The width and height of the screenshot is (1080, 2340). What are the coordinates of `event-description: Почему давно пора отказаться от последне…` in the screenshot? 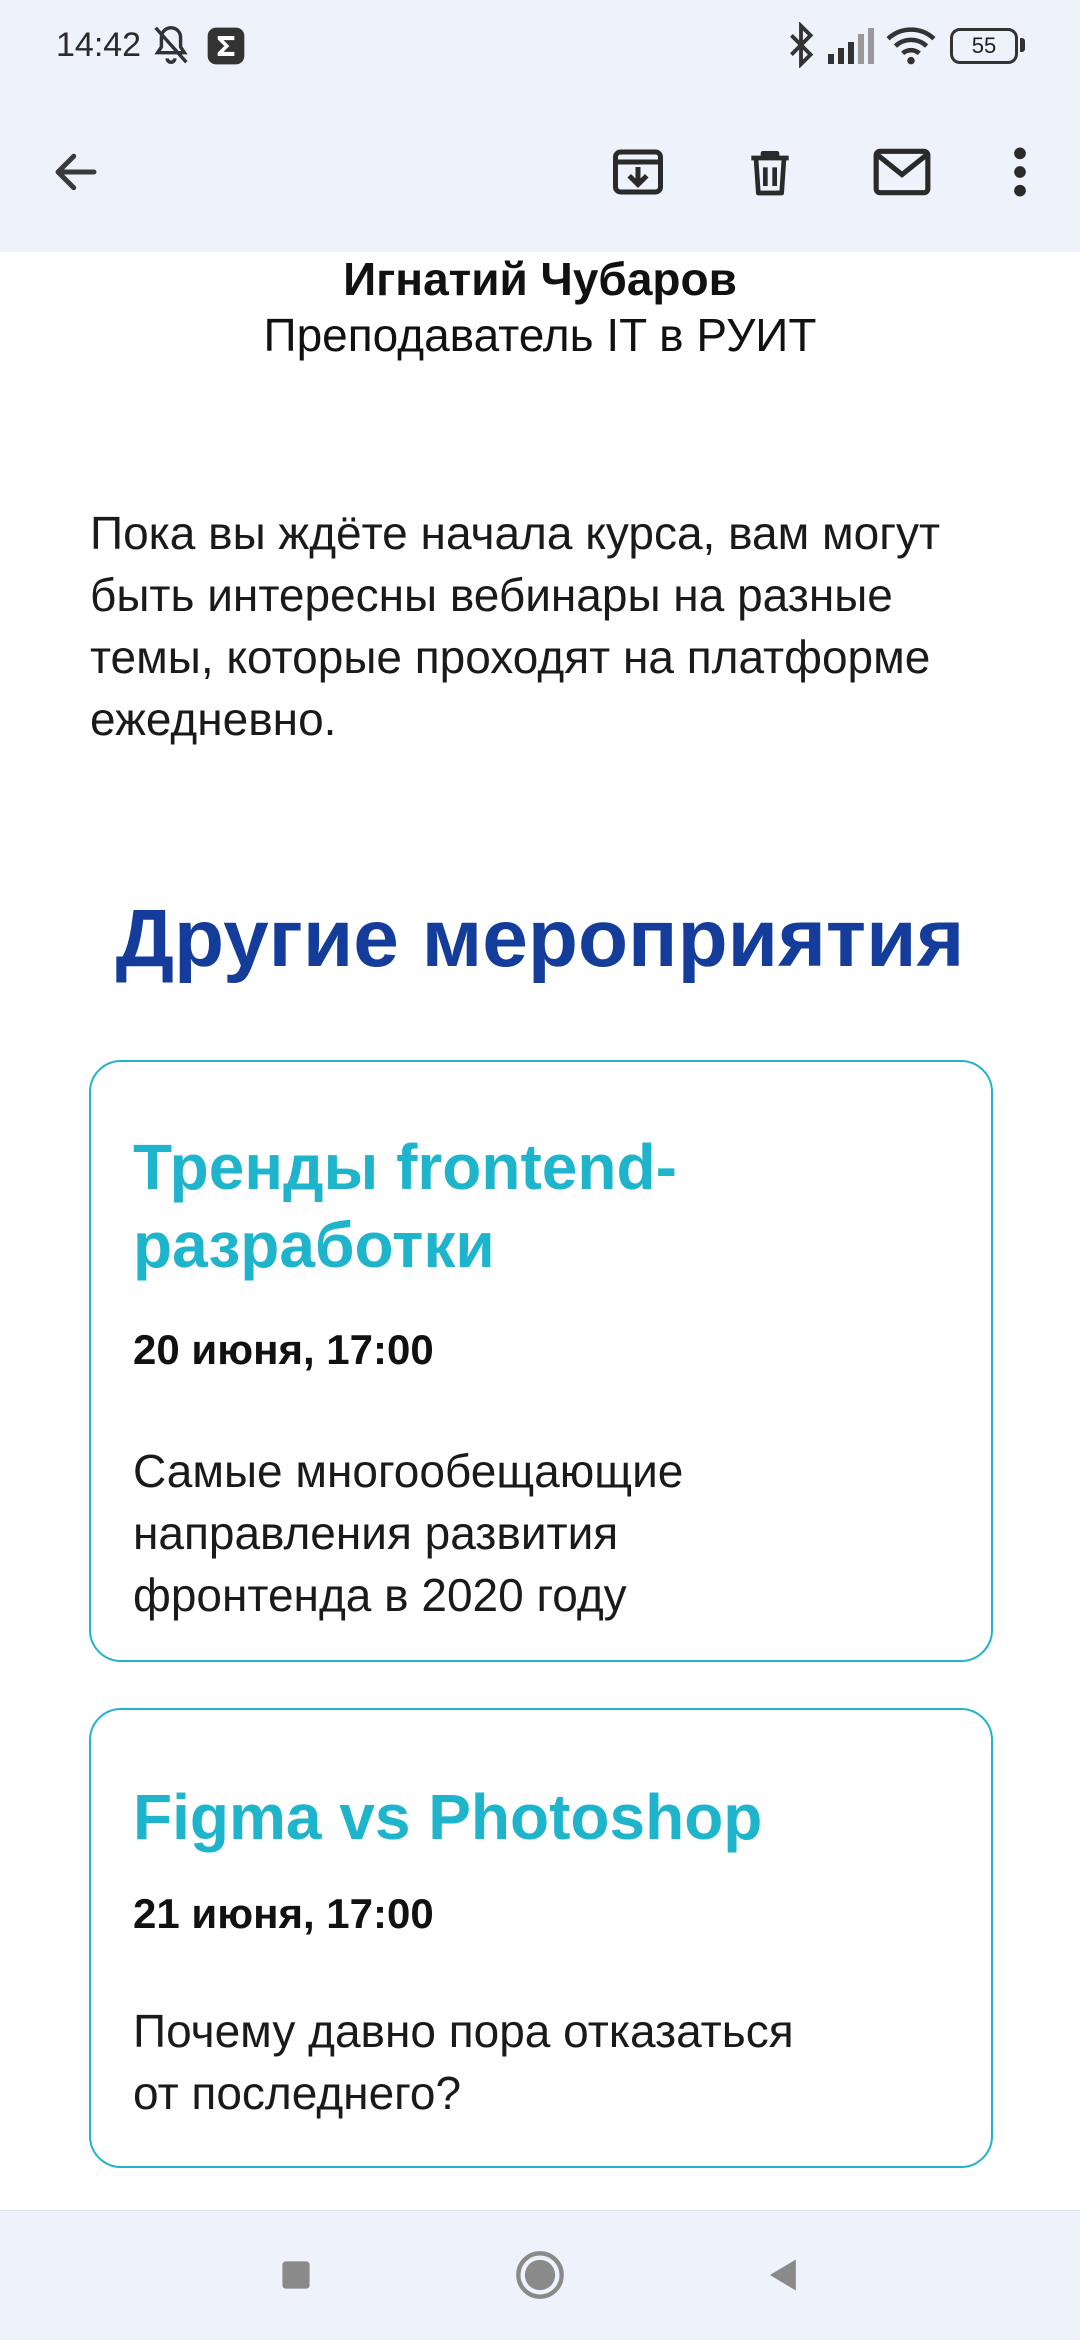 It's located at (548, 2062).